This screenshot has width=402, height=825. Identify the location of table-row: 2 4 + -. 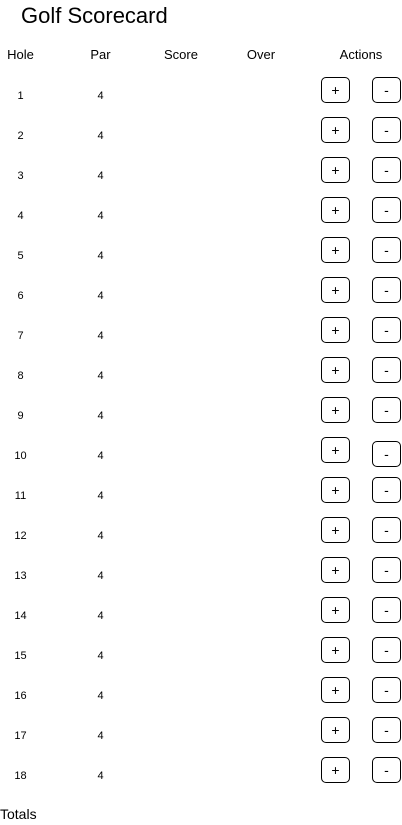
(201, 135).